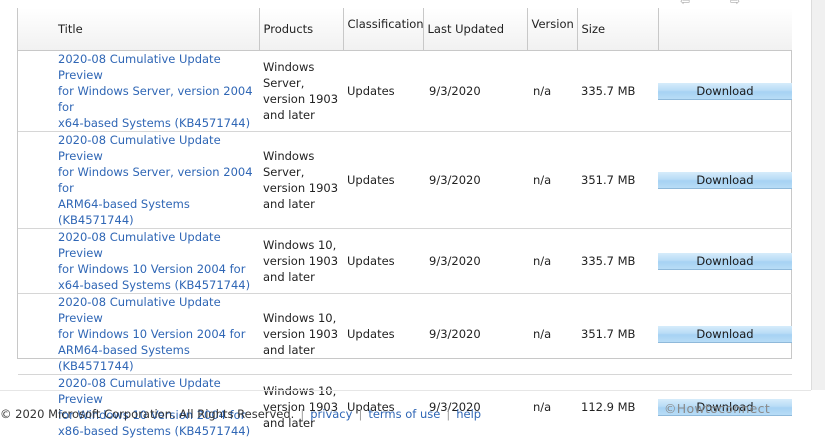 The height and width of the screenshot is (439, 825). I want to click on column-header-classification: Classification, so click(383, 29).